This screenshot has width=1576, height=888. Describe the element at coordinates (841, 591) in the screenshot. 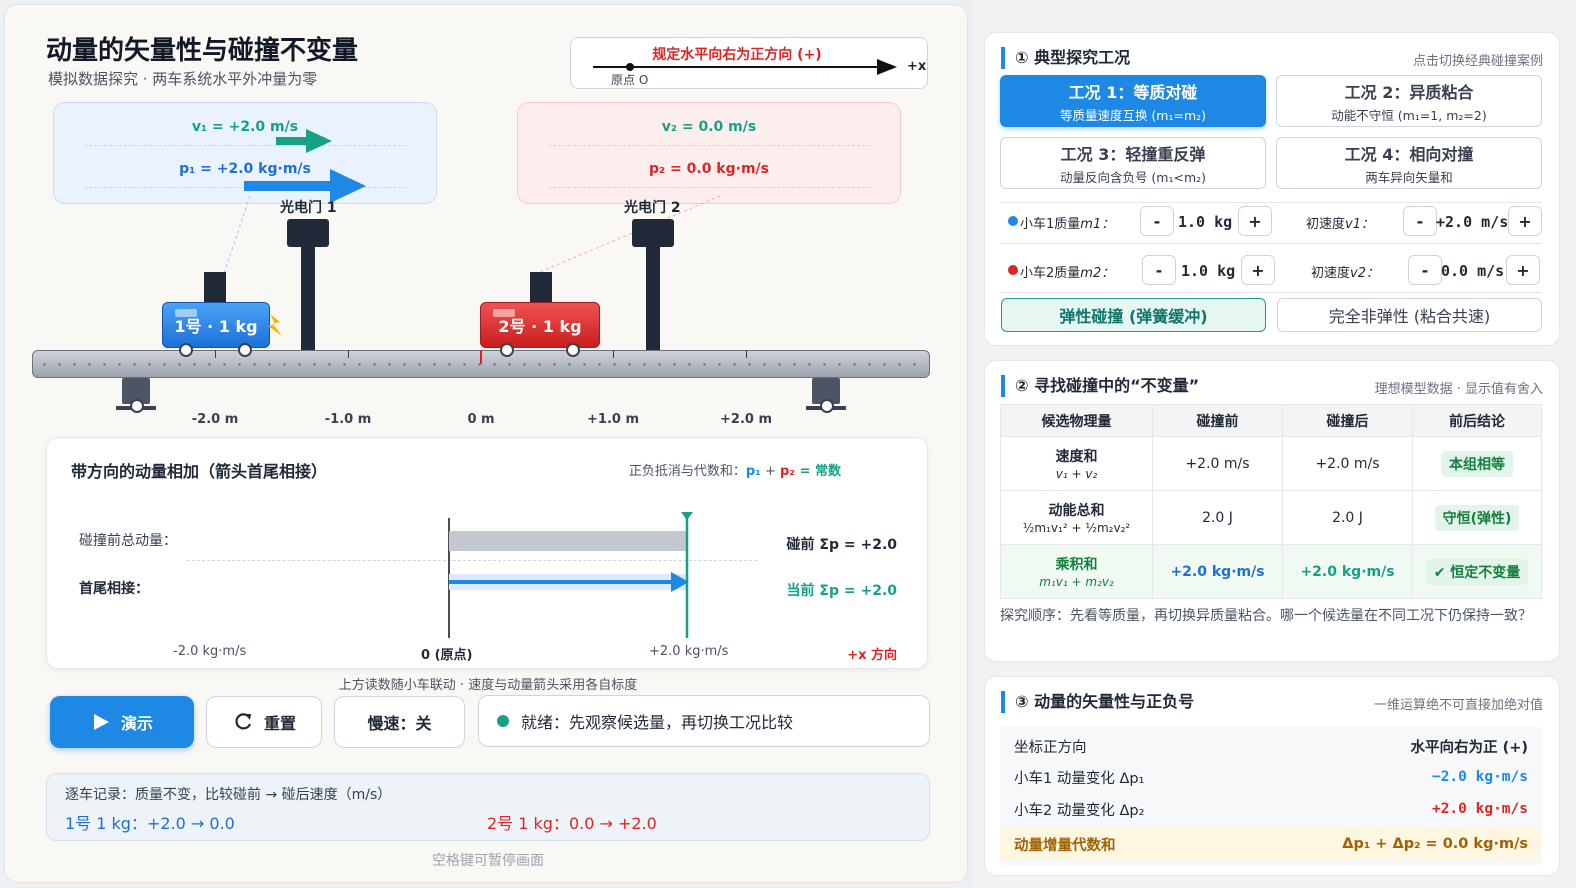

I see `current-total: 当前 Σp = +2.0` at that location.